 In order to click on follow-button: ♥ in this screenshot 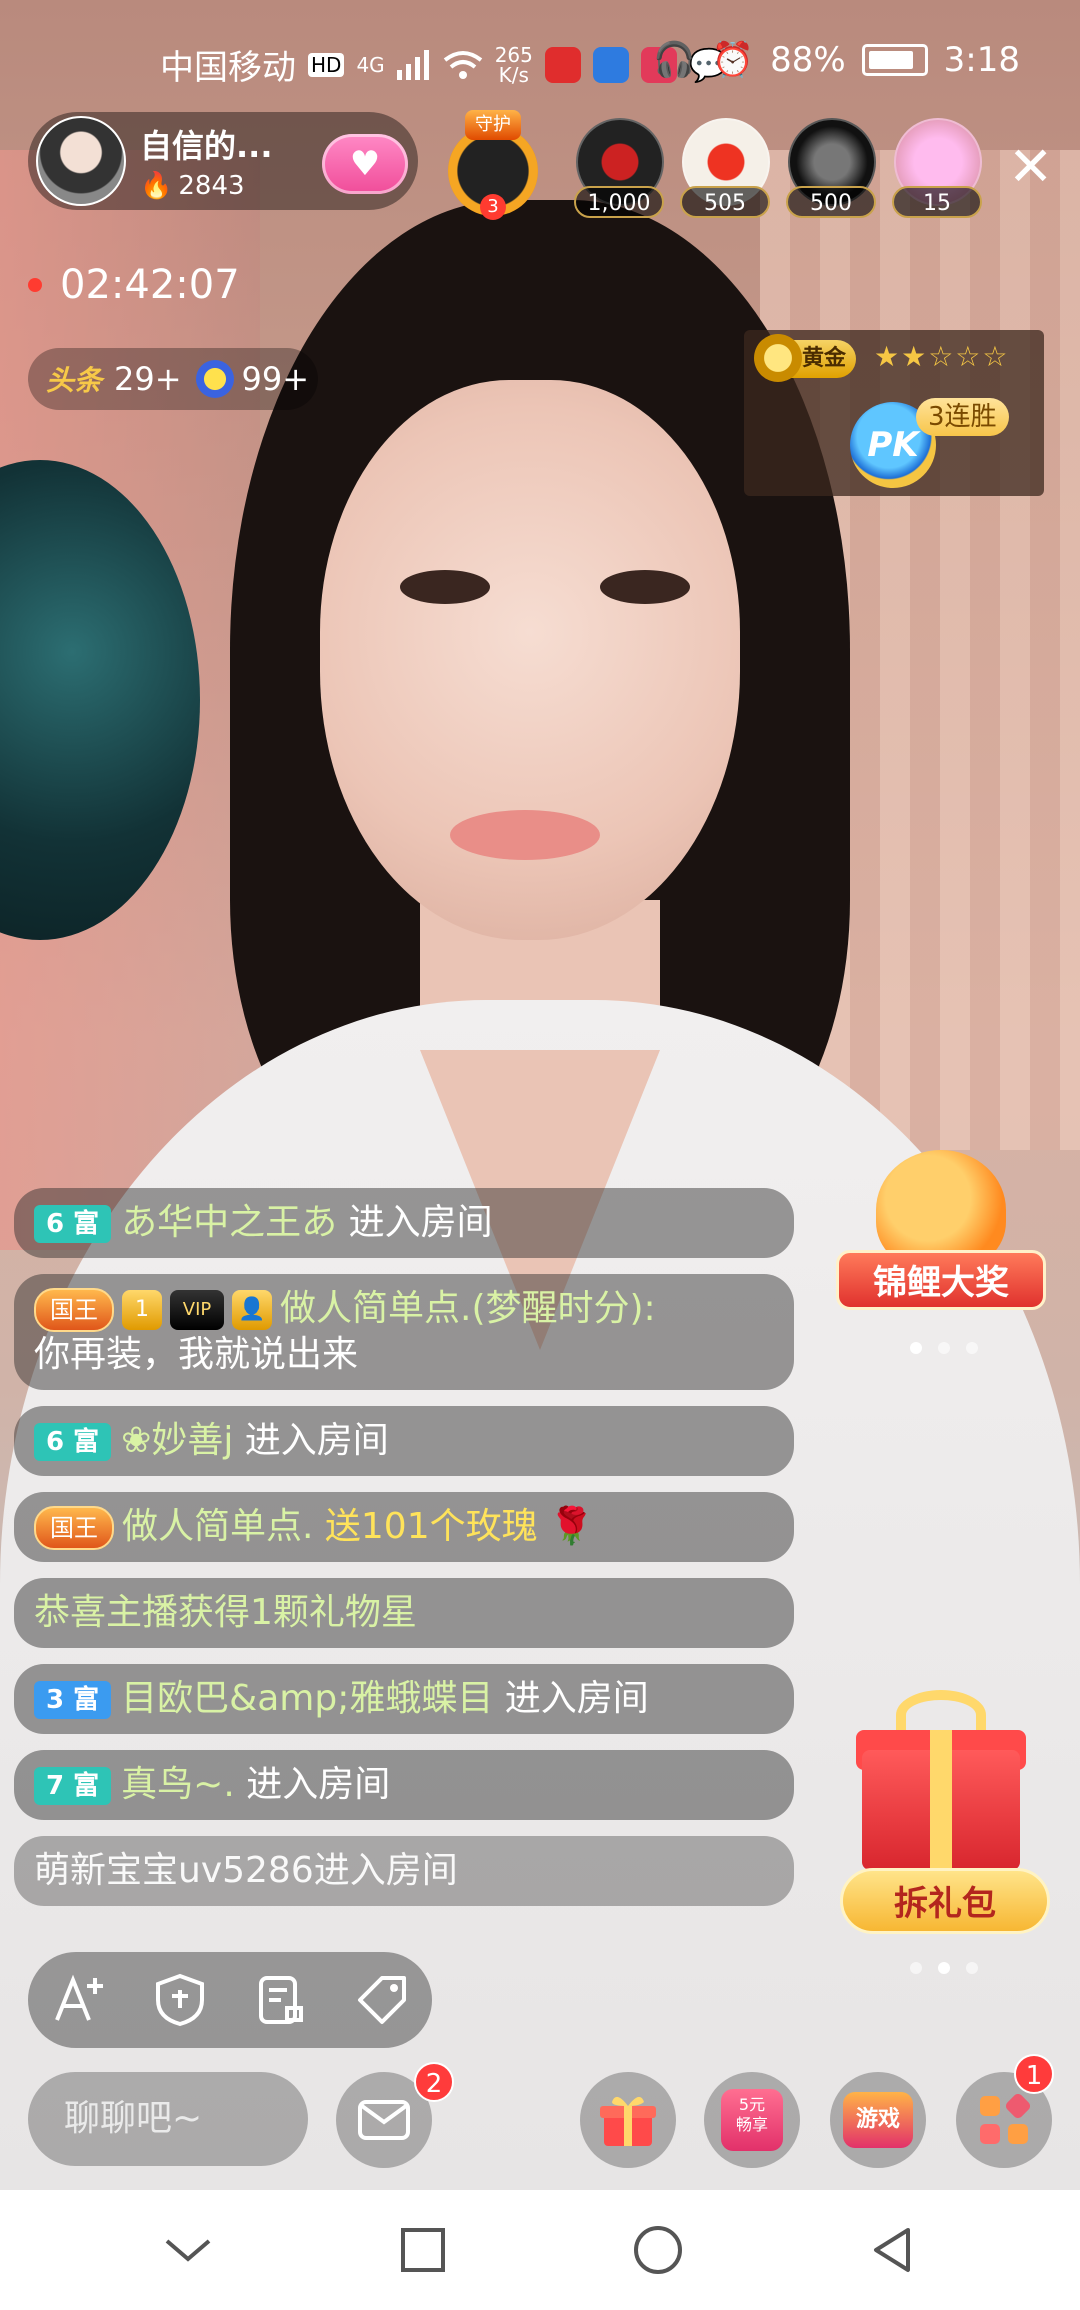, I will do `click(365, 164)`.